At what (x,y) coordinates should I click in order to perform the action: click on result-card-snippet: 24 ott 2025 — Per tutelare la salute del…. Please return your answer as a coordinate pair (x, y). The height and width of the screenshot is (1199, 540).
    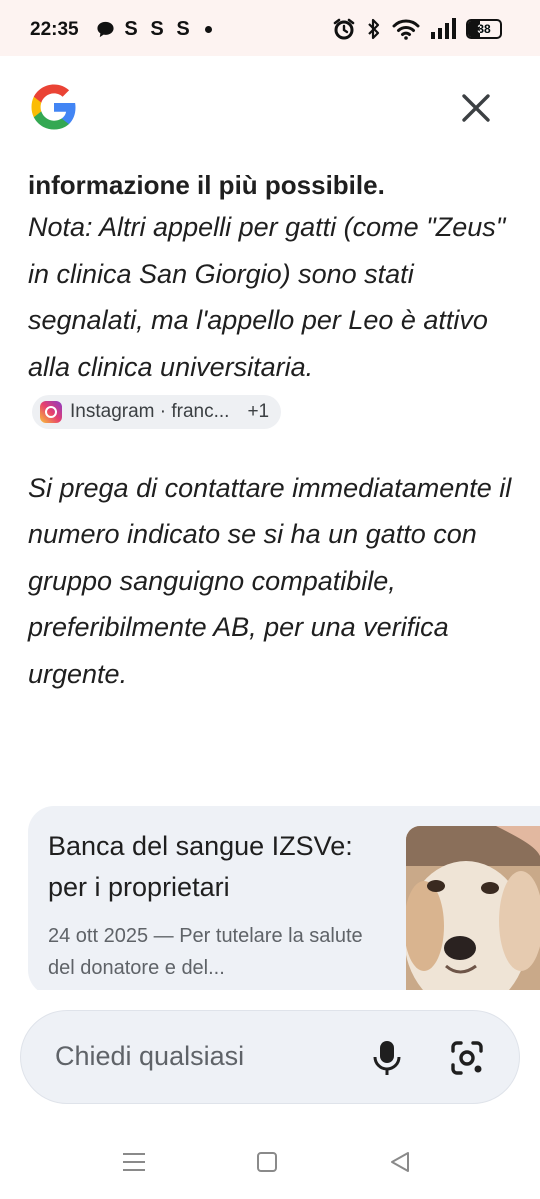
    Looking at the image, I should click on (205, 952).